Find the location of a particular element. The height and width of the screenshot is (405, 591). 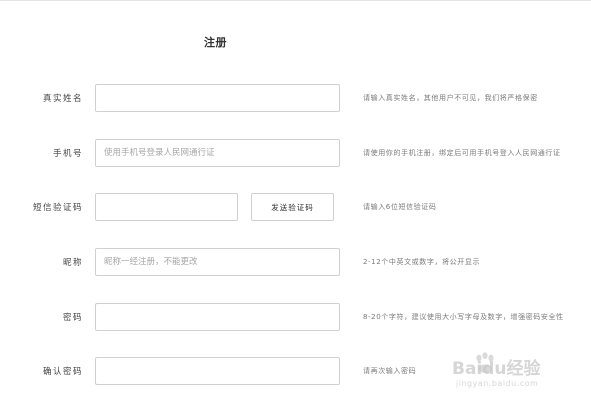

confirm-password-hint: 请再次输入密码 is located at coordinates (390, 371).